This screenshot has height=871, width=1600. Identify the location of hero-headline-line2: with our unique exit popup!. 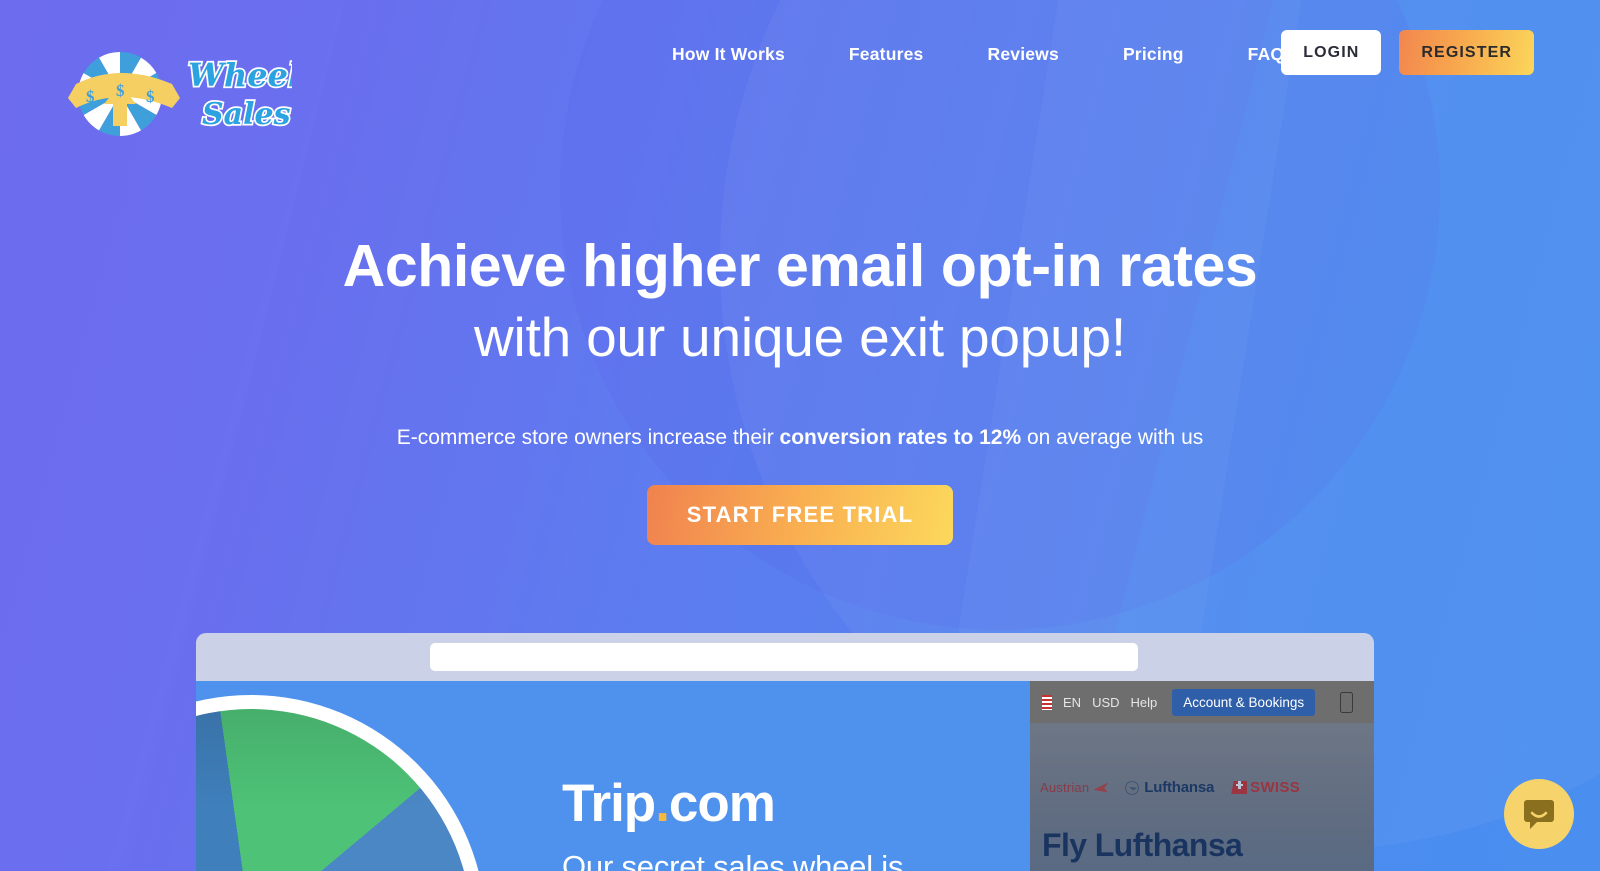
(800, 337).